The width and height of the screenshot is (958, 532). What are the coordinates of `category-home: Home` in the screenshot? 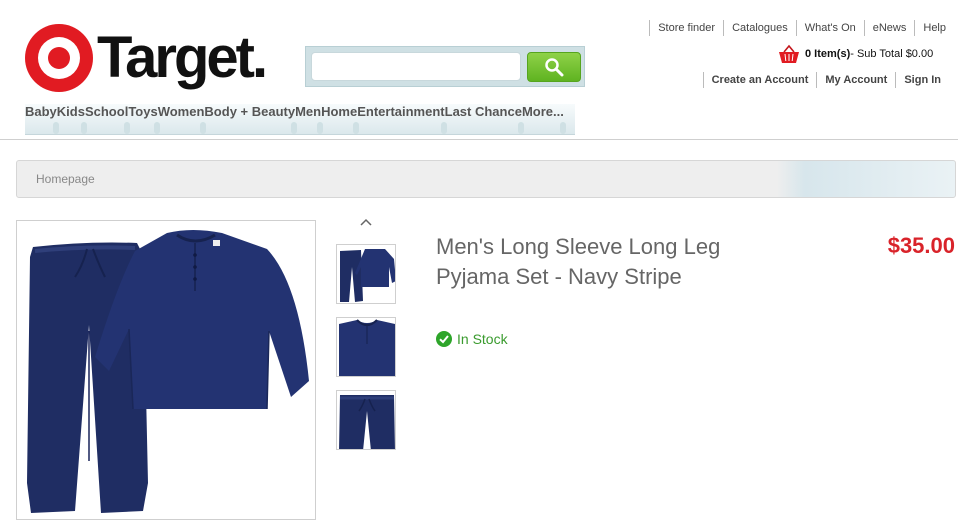 It's located at (340, 119).